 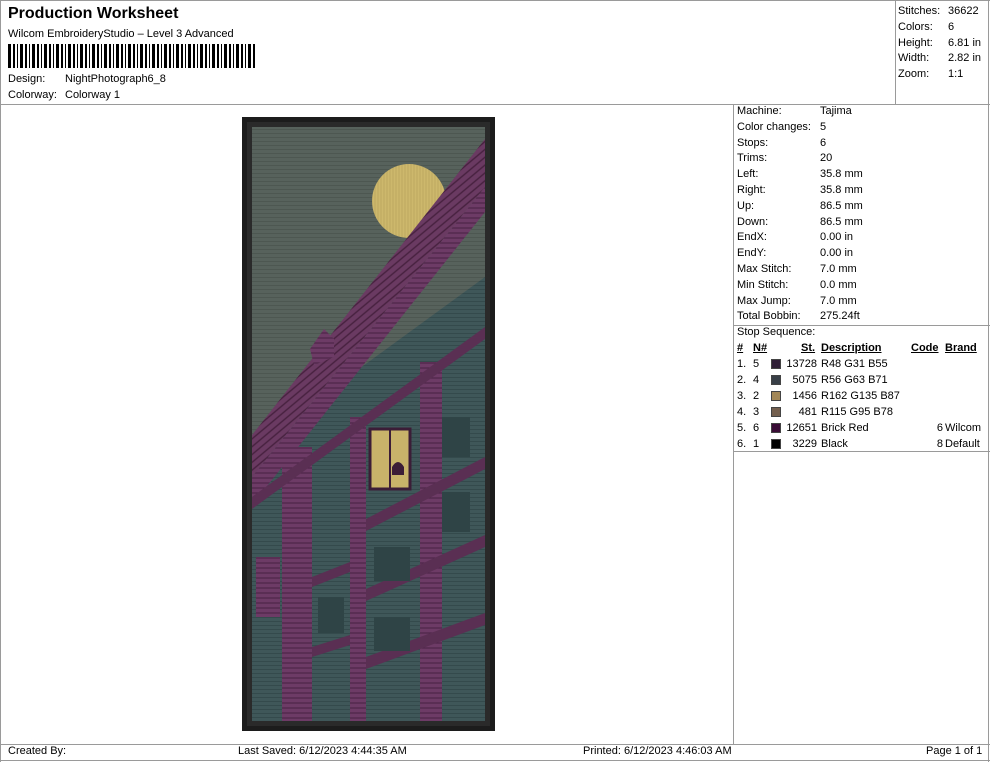 I want to click on summary-value: 6.81 in, so click(x=965, y=43).